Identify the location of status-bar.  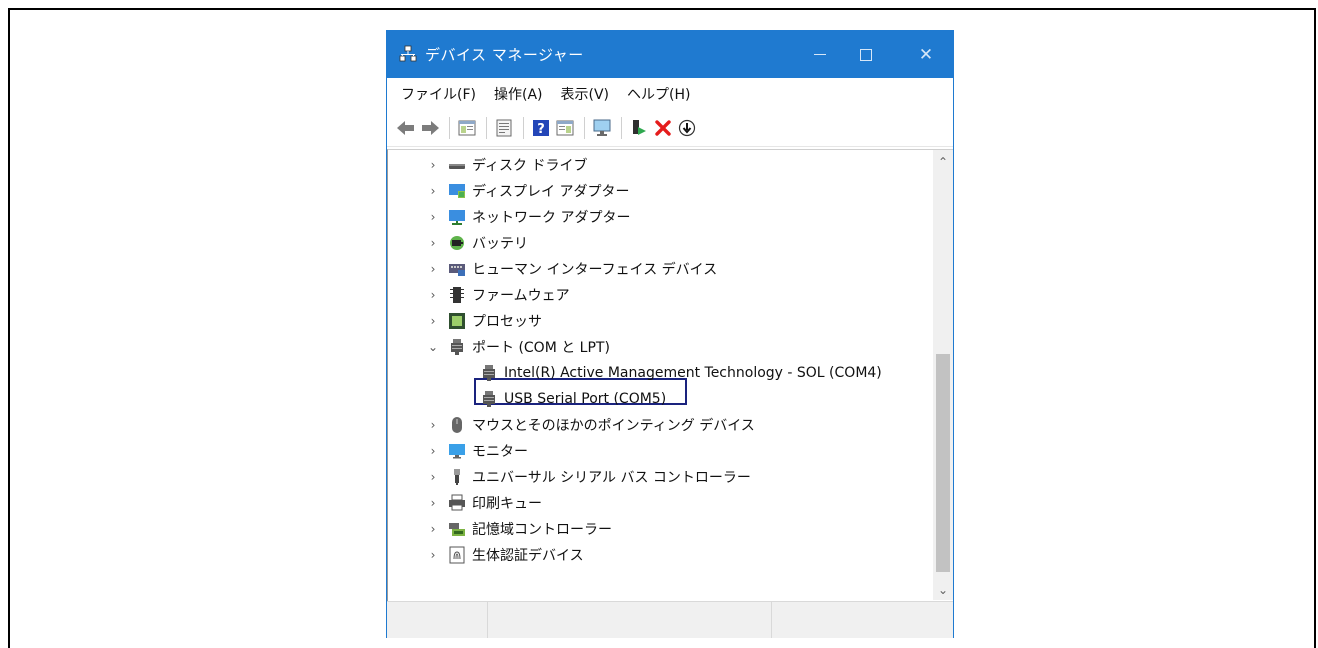
(670, 619).